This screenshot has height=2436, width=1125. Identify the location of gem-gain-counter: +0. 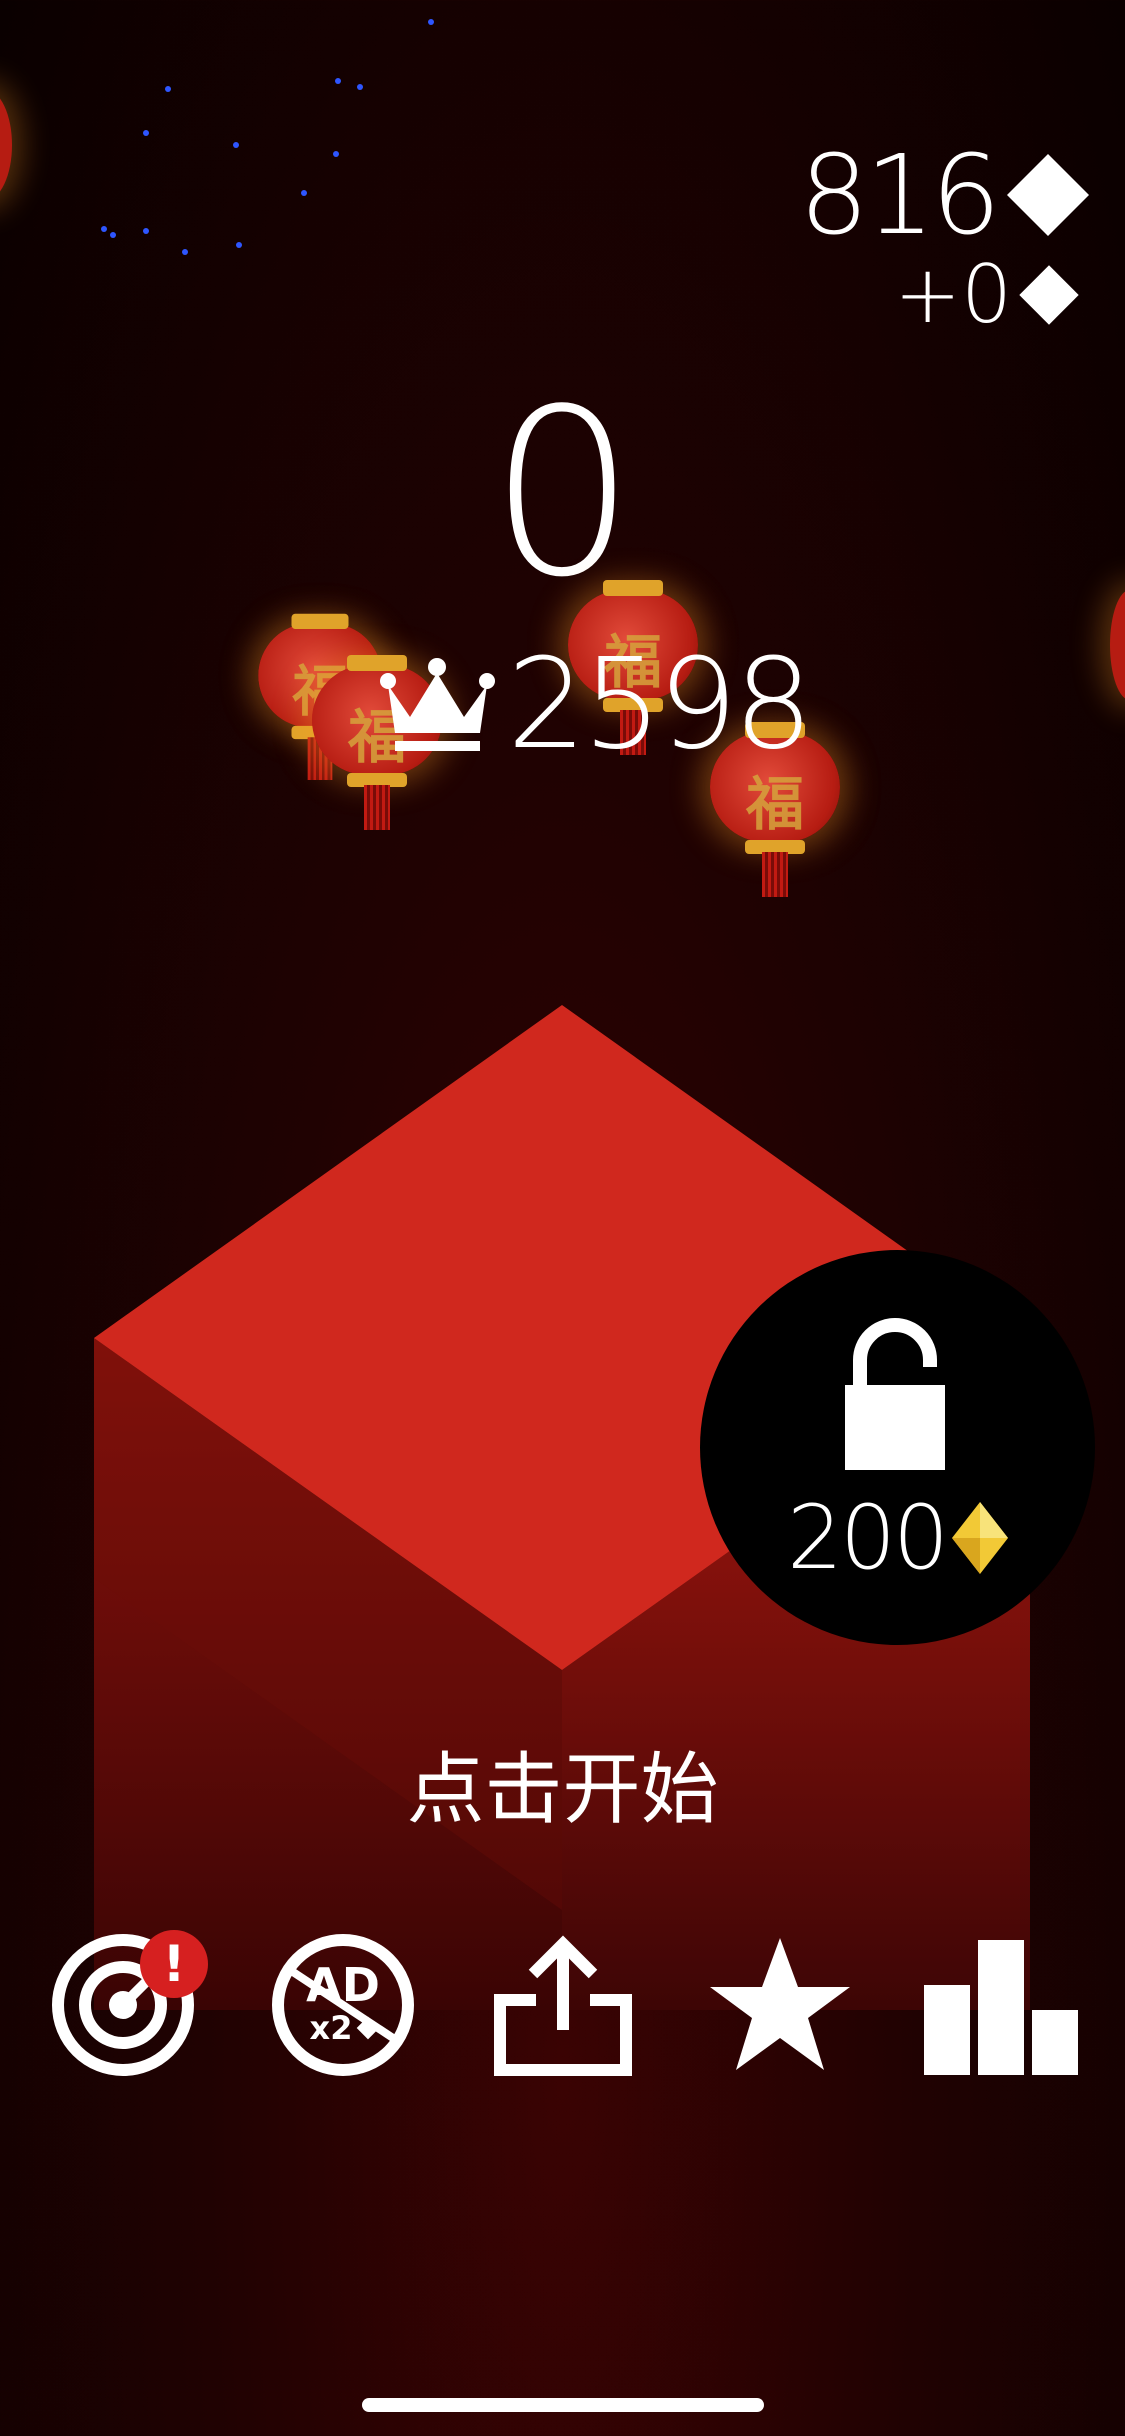
(986, 294).